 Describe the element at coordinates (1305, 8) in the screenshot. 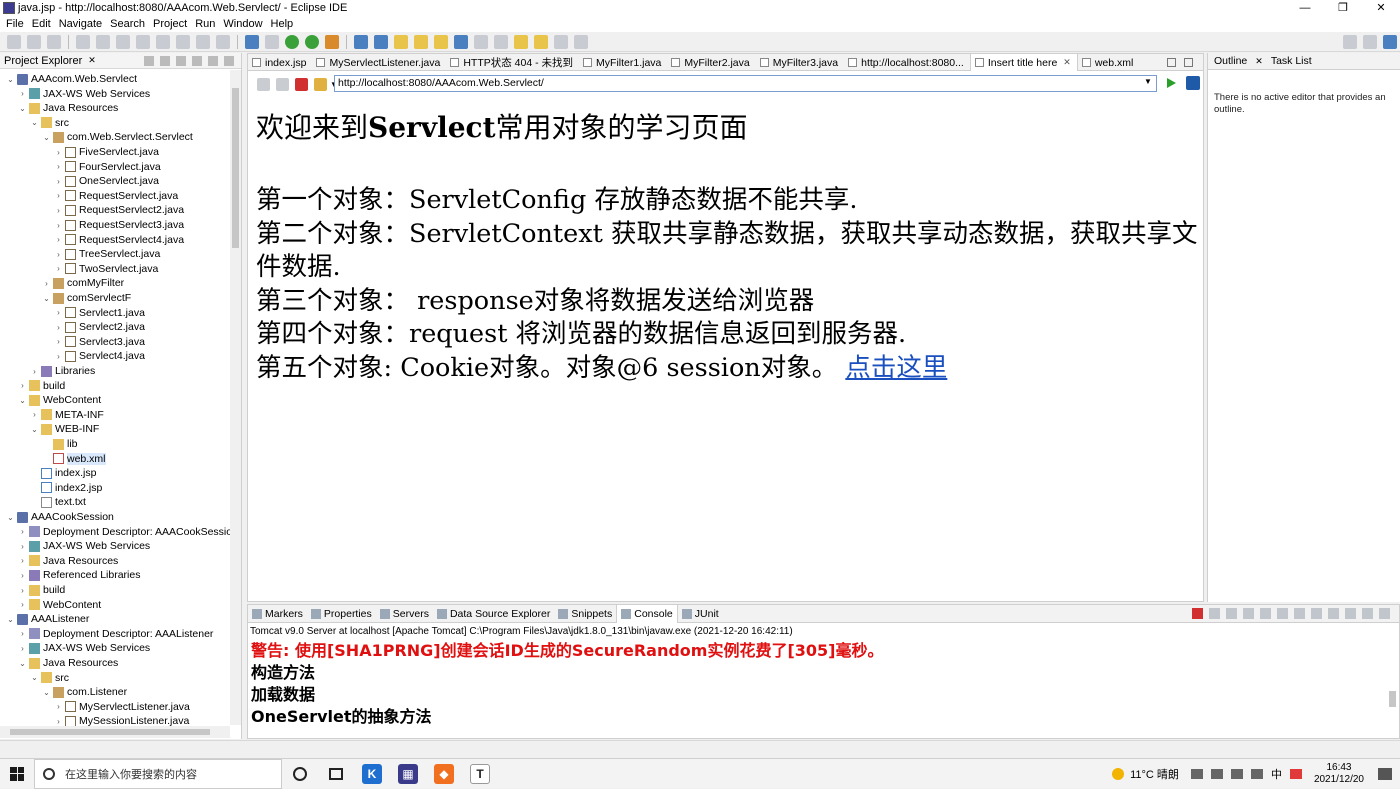

I see `minimize-button: —` at that location.